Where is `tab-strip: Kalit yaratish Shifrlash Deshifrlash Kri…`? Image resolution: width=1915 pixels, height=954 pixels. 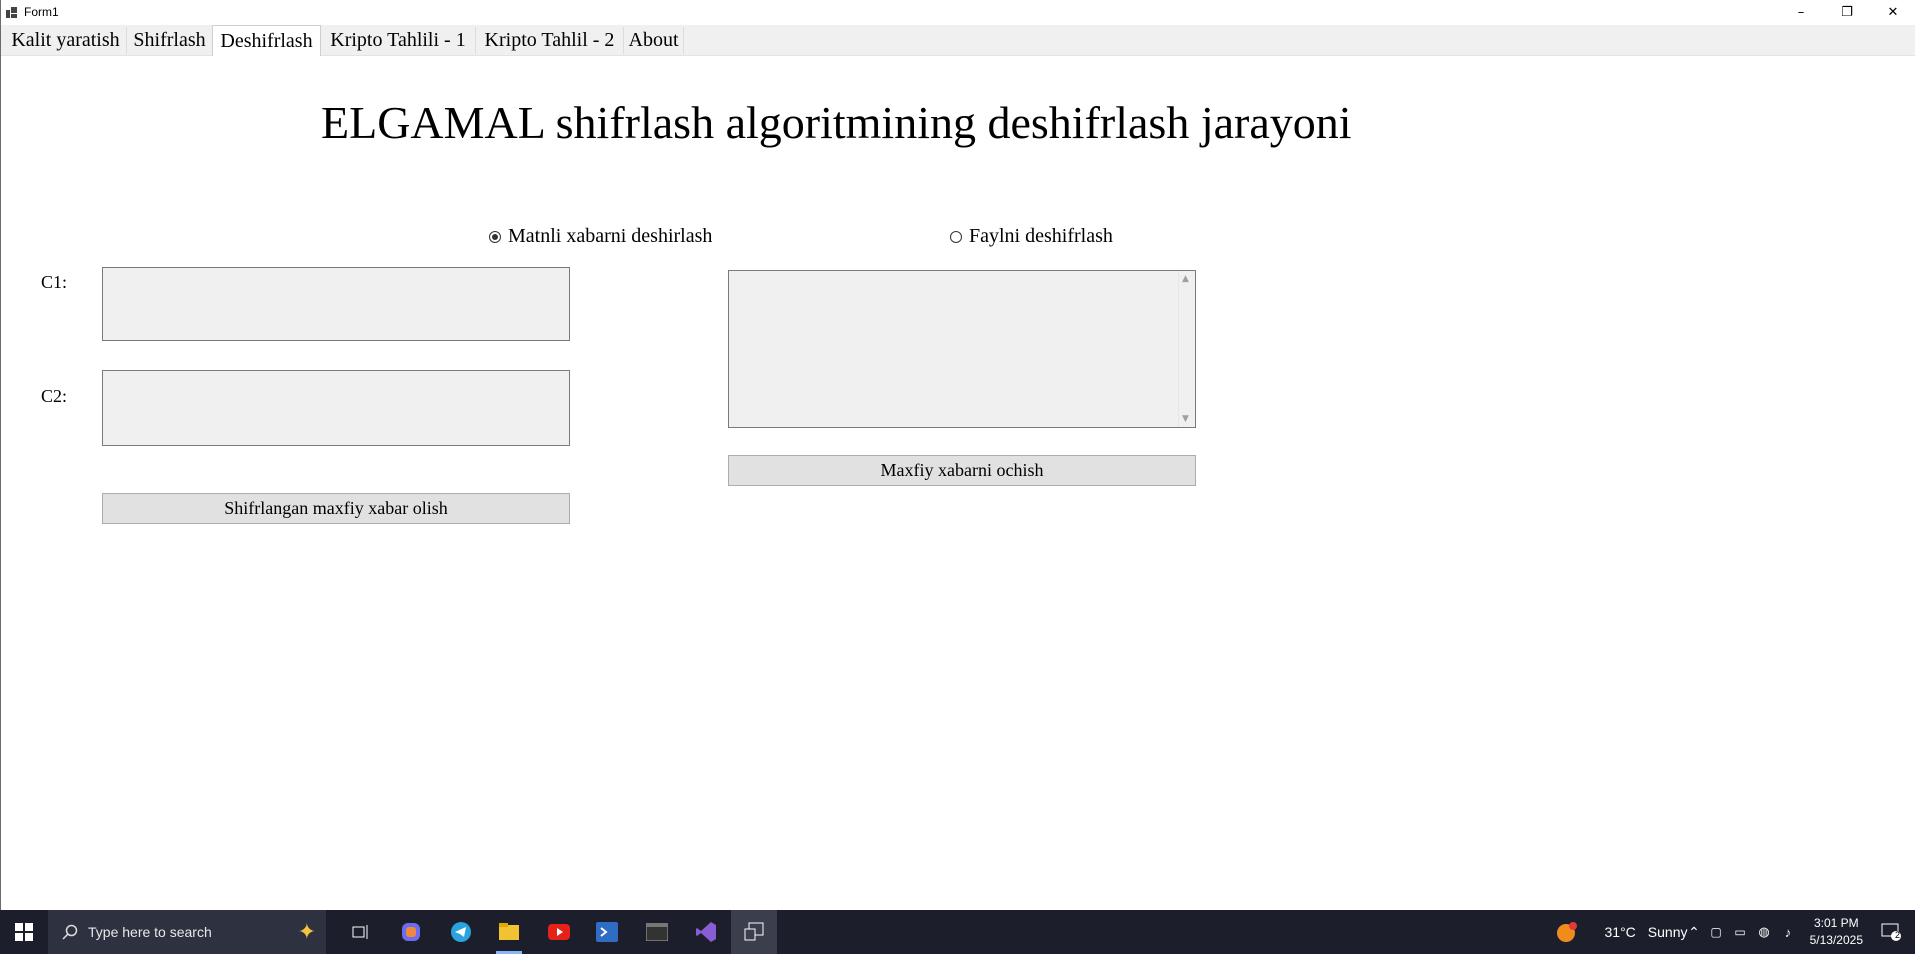
tab-strip: Kalit yaratish Shifrlash Deshifrlash Kri… is located at coordinates (958, 40).